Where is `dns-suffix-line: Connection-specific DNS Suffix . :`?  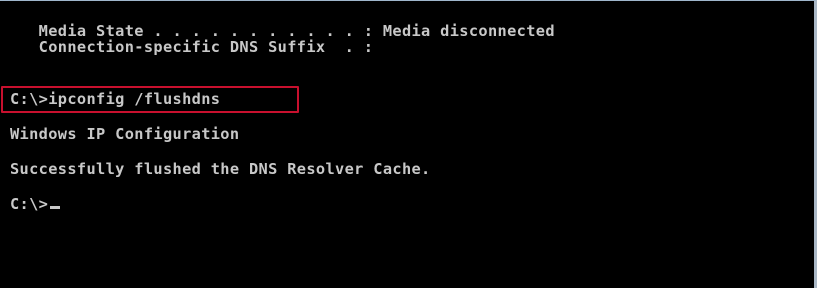
dns-suffix-line: Connection-specific DNS Suffix . : is located at coordinates (192, 47).